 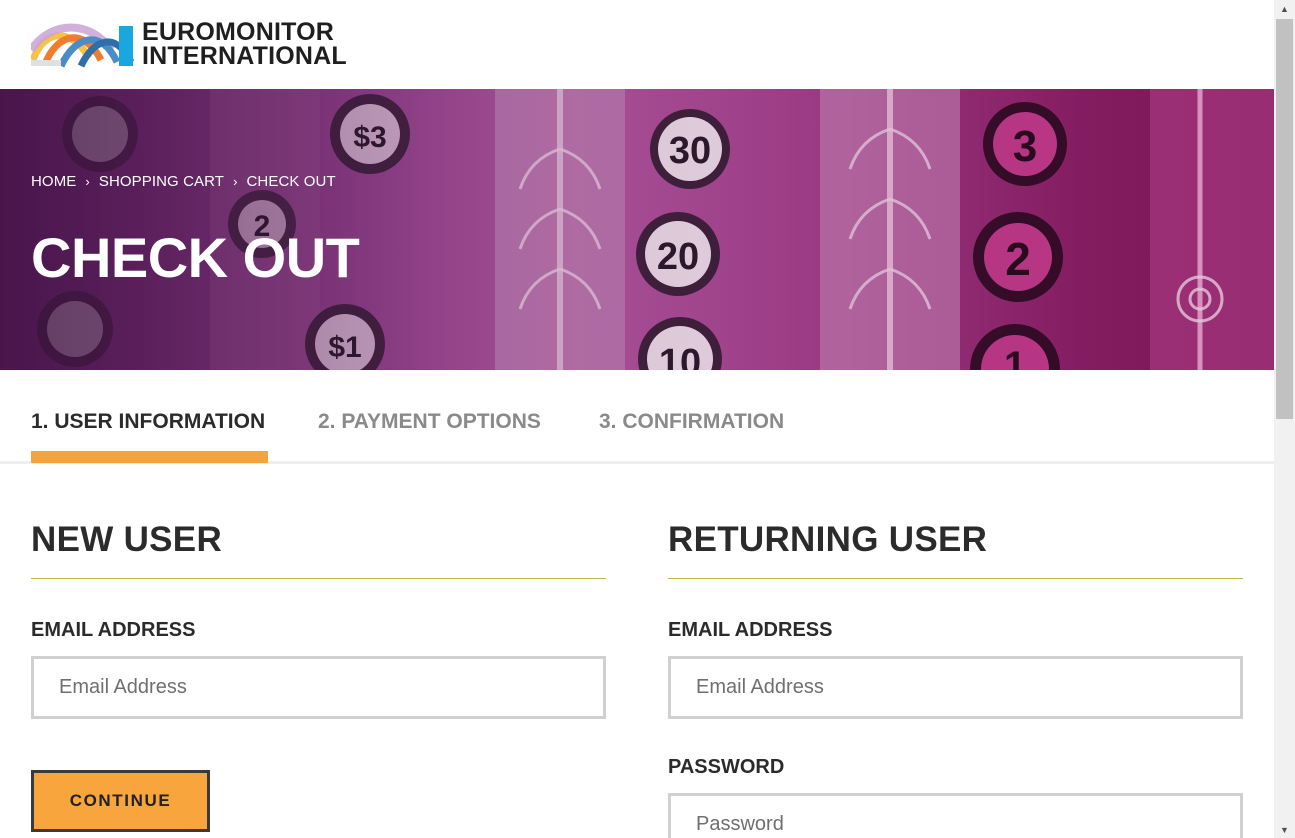 I want to click on step-payment-options: 2. PAYMENT OPTIONS, so click(x=429, y=422).